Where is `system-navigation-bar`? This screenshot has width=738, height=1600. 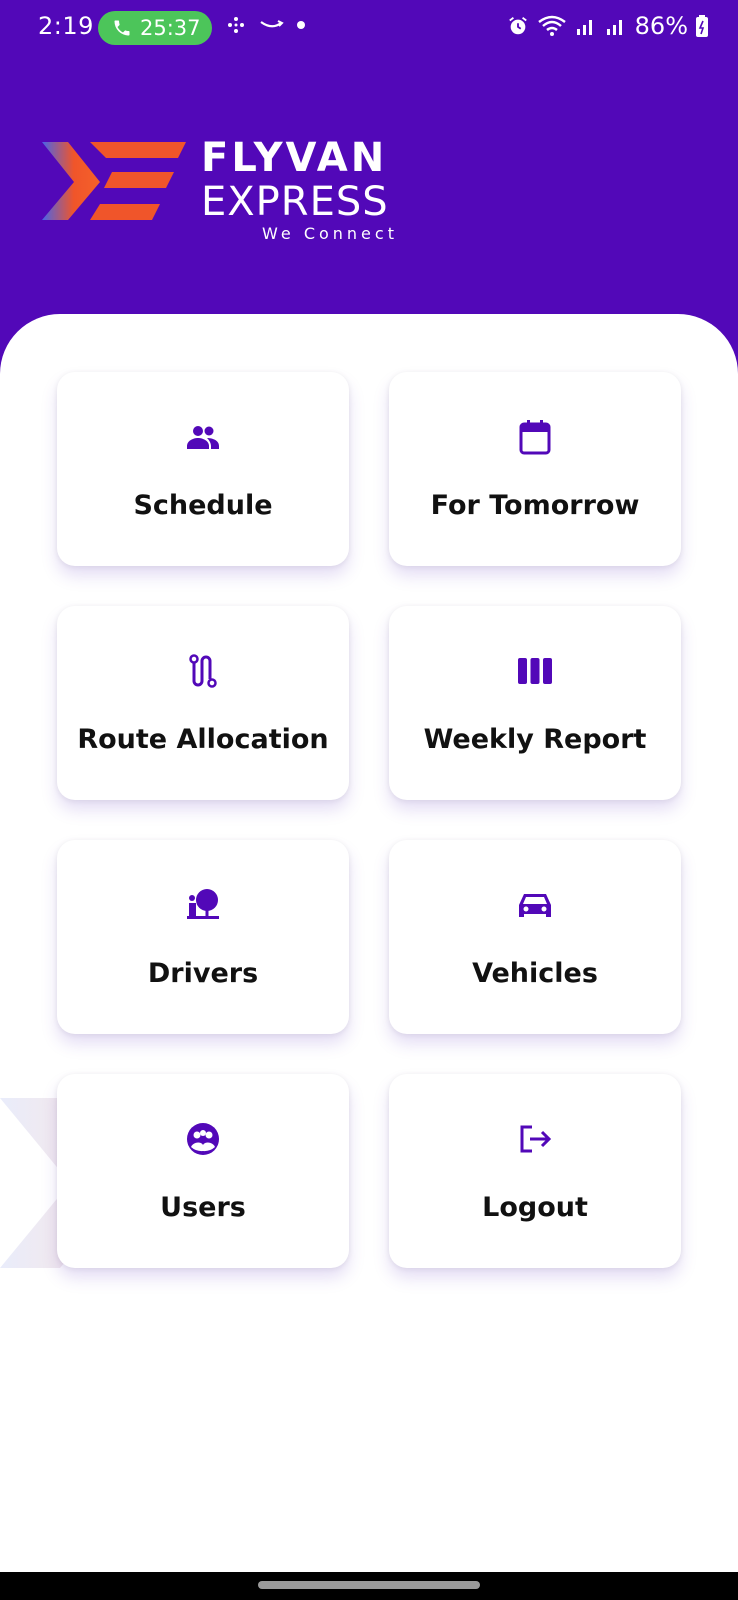
system-navigation-bar is located at coordinates (369, 1586).